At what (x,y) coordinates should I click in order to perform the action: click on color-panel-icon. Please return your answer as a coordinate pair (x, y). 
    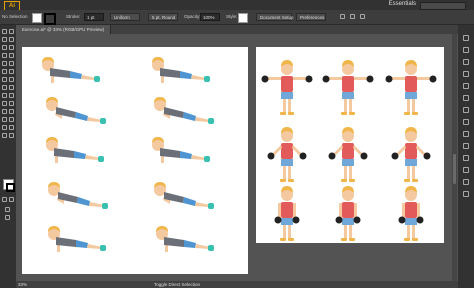
    Looking at the image, I should click on (466, 74).